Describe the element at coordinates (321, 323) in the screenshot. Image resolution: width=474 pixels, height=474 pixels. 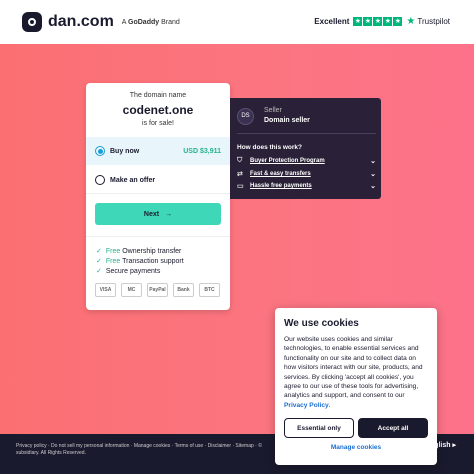
I see `cookie-title: We use cookies` at that location.